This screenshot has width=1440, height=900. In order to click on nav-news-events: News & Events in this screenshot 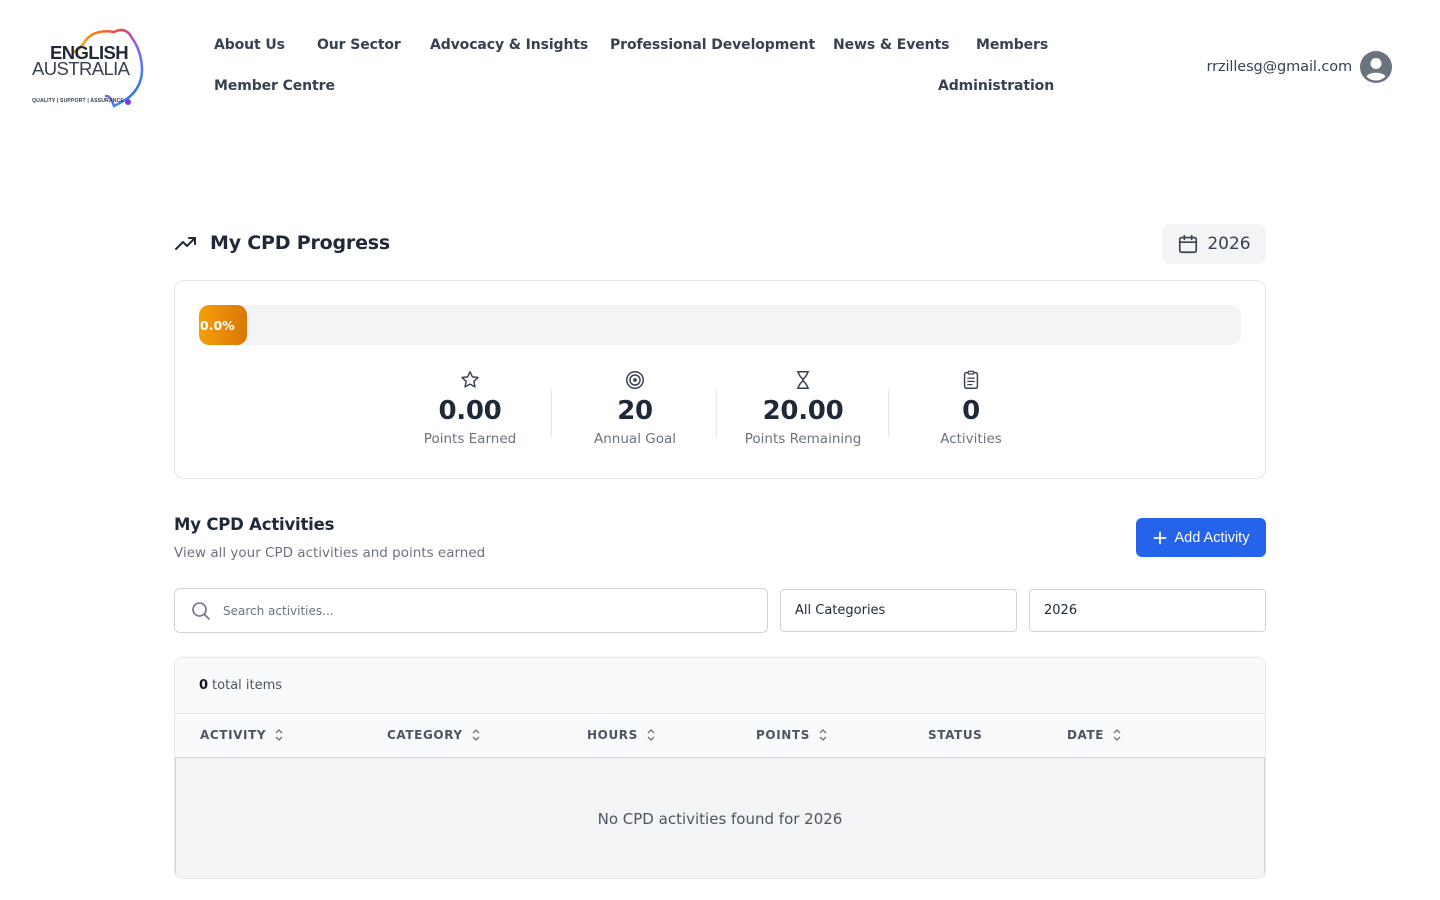, I will do `click(891, 45)`.